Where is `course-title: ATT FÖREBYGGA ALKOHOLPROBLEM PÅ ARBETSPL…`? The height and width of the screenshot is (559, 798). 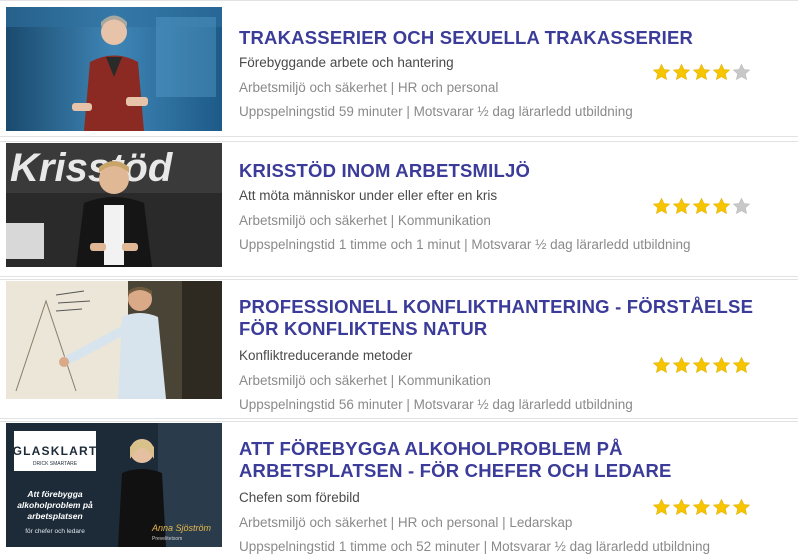
course-title: ATT FÖREBYGGA ALKOHOLPROBLEM PÅ ARBETSPL… is located at coordinates (499, 460).